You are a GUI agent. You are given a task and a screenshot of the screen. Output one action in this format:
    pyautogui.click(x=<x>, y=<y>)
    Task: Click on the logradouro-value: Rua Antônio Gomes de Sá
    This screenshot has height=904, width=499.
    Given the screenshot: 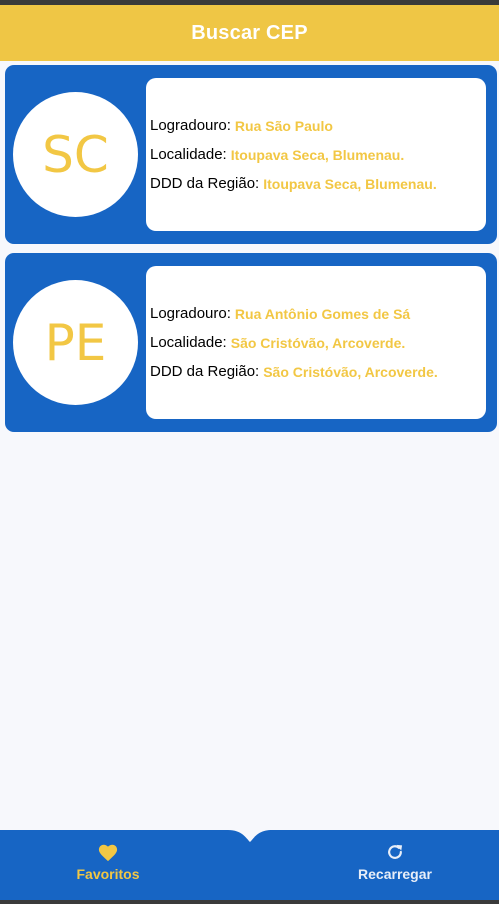 What is the action you would take?
    pyautogui.click(x=322, y=313)
    